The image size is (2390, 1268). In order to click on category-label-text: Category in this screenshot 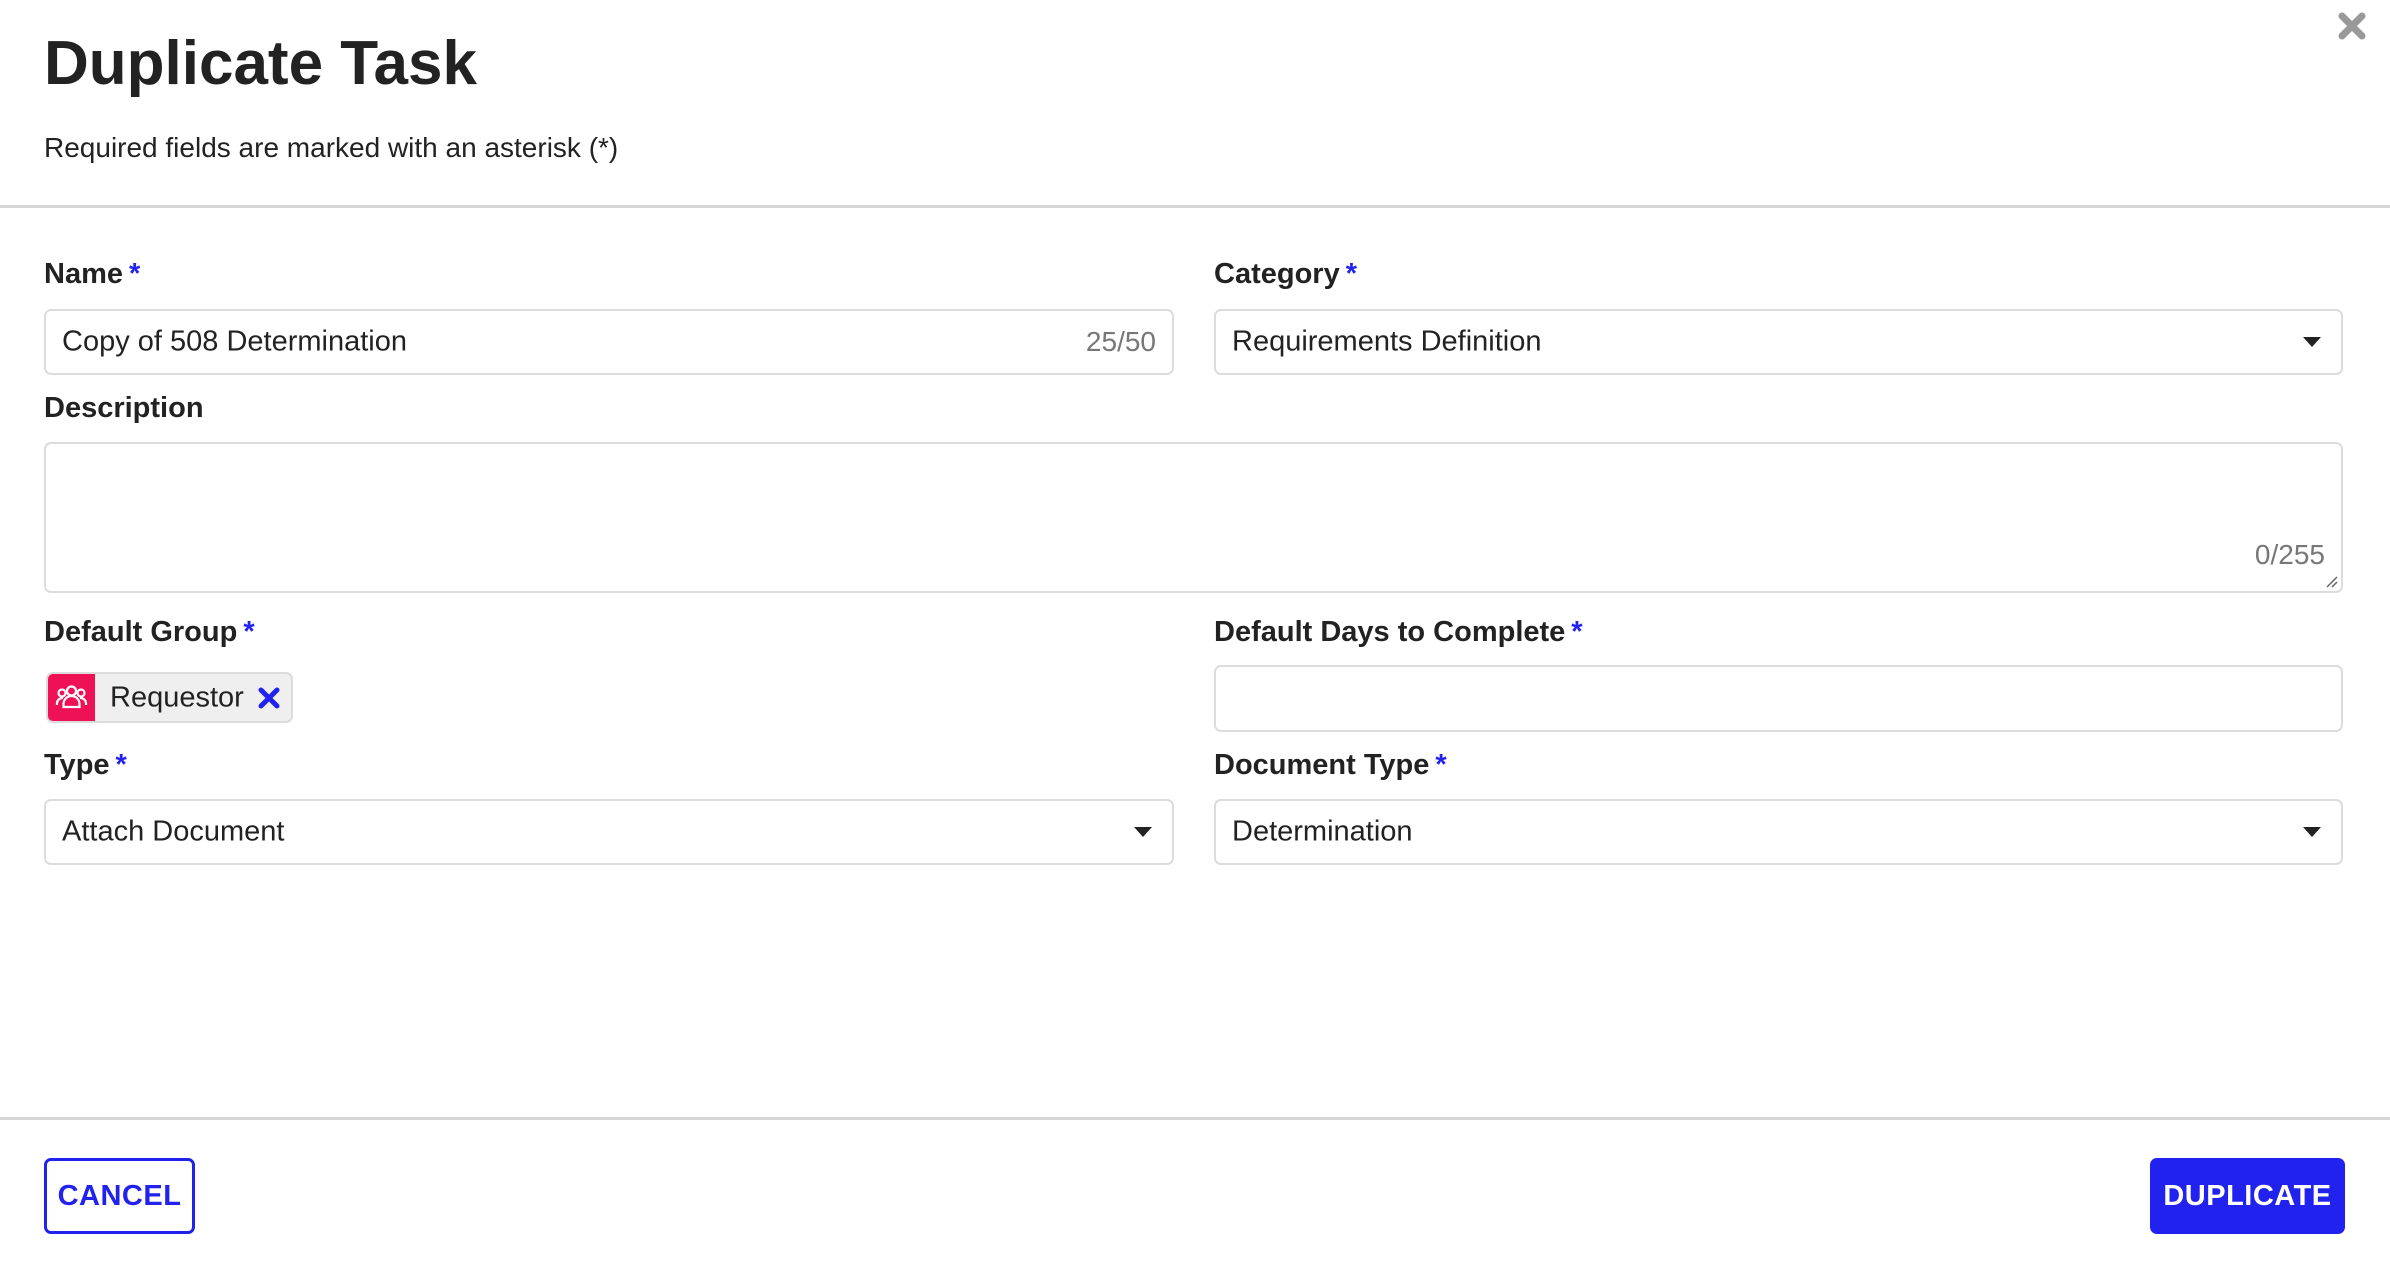, I will do `click(1277, 274)`.